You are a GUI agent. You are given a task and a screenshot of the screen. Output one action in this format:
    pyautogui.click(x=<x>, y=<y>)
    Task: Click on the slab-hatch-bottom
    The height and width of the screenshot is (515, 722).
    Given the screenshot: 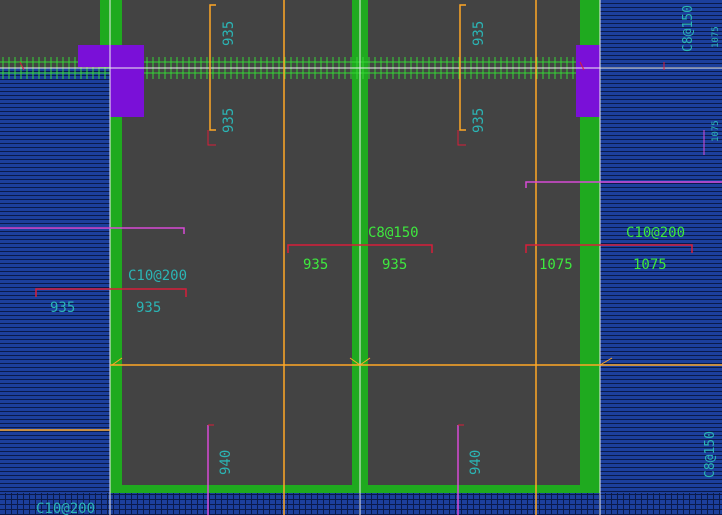 What is the action you would take?
    pyautogui.click(x=361, y=504)
    